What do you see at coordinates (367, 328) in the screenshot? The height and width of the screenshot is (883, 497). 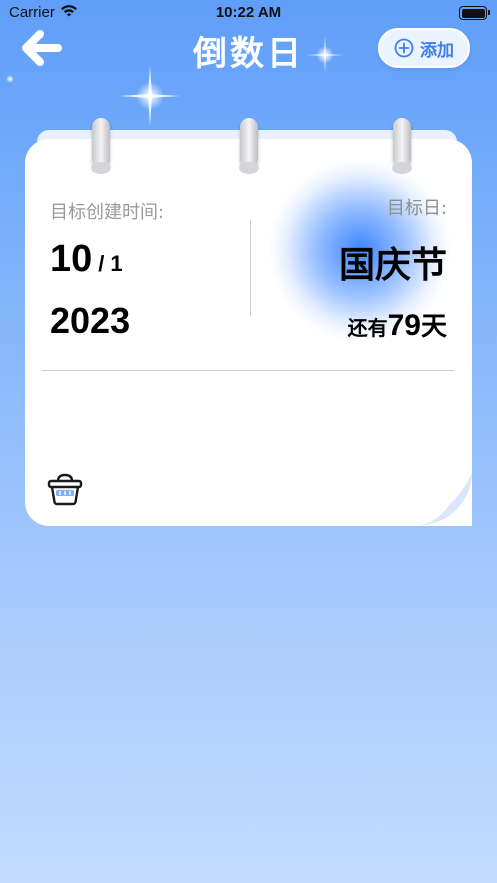 I see `remaining-prefix: 还有` at bounding box center [367, 328].